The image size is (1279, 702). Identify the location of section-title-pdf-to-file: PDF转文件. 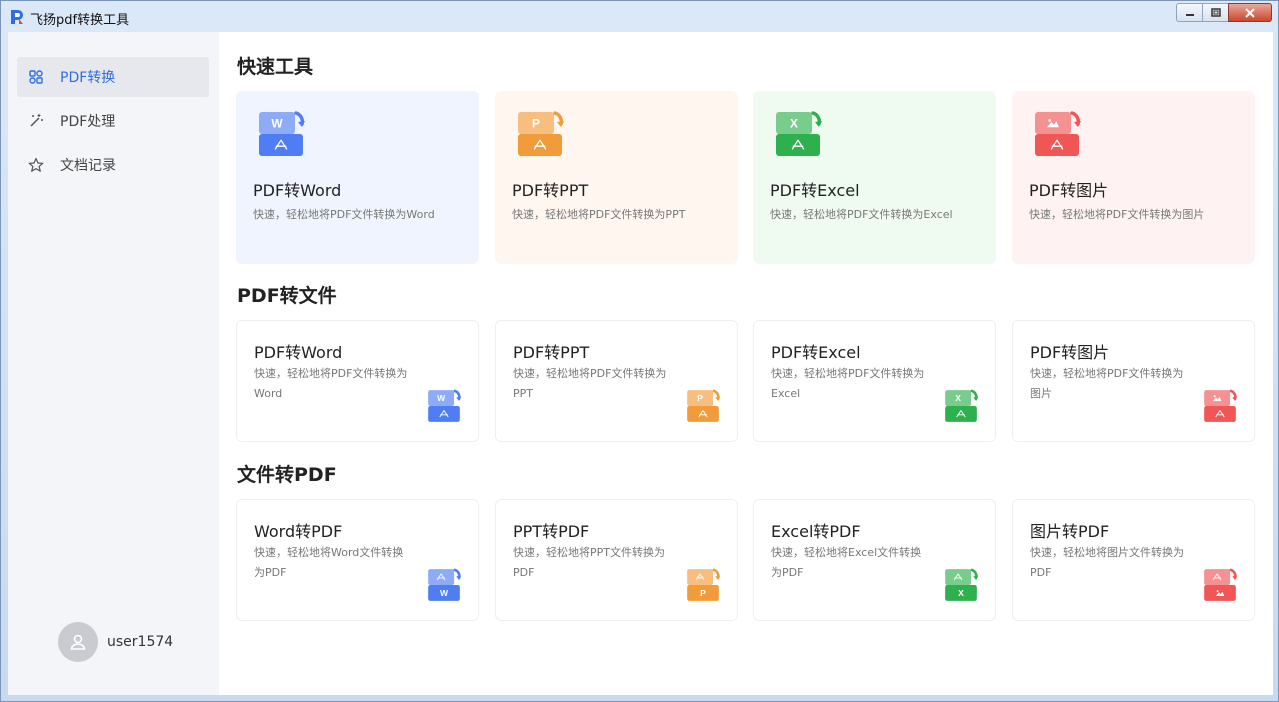
(287, 296).